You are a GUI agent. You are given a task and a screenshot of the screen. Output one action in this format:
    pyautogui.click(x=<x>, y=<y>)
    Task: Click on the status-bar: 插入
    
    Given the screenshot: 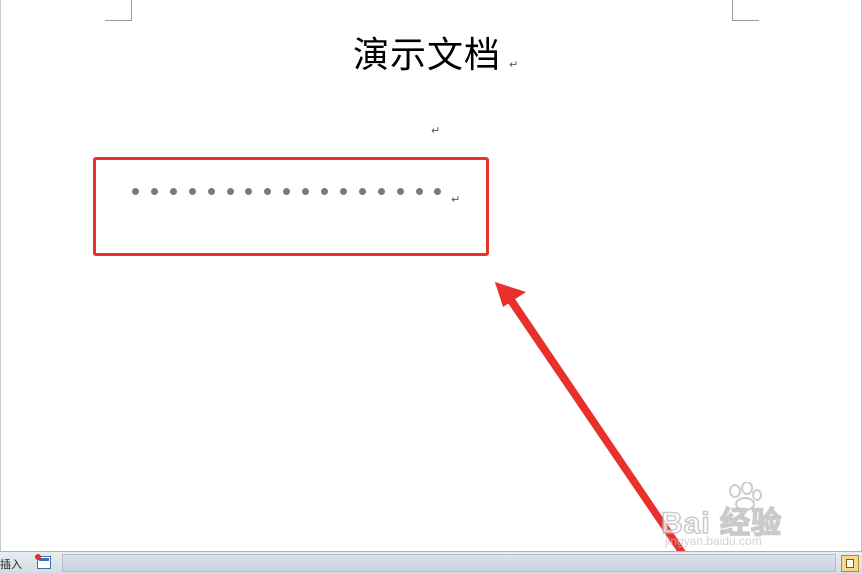 What is the action you would take?
    pyautogui.click(x=431, y=562)
    